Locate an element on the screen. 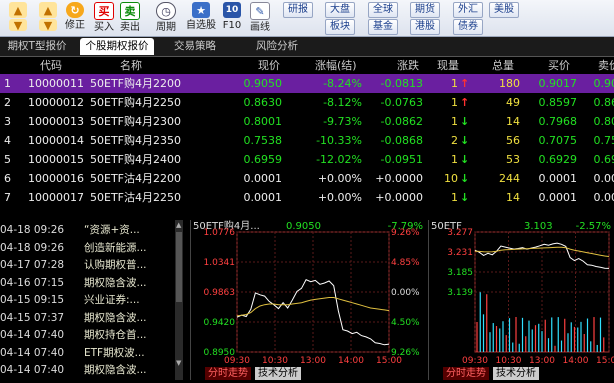  cell-vol: 2 is located at coordinates (454, 140).